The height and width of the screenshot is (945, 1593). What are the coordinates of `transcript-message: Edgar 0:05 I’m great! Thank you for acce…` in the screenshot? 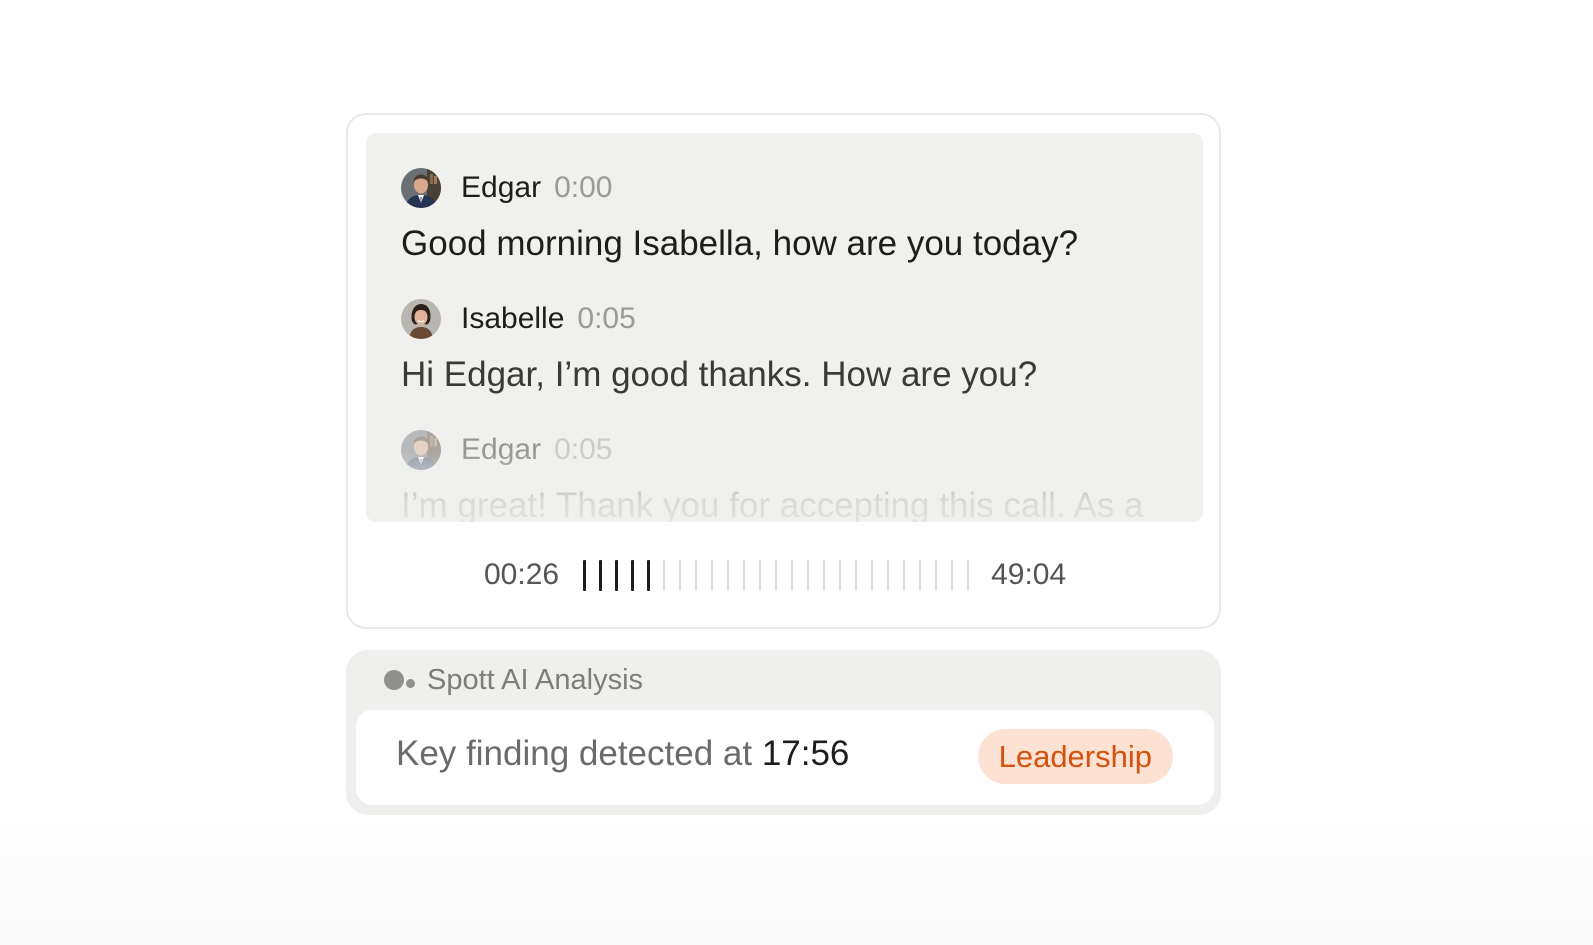 It's located at (792, 475).